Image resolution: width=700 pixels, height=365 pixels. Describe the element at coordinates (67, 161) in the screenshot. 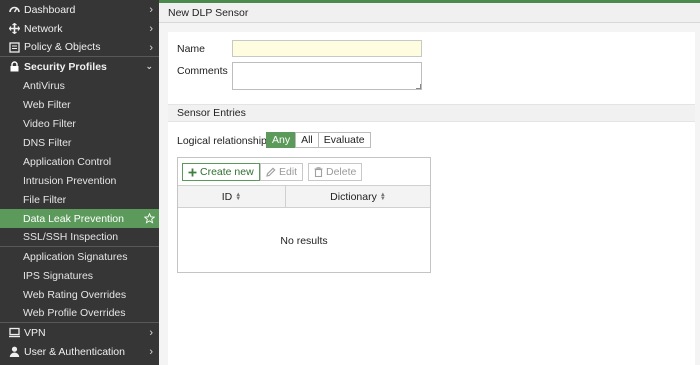

I see `nav-application-control-label: Application Control` at that location.